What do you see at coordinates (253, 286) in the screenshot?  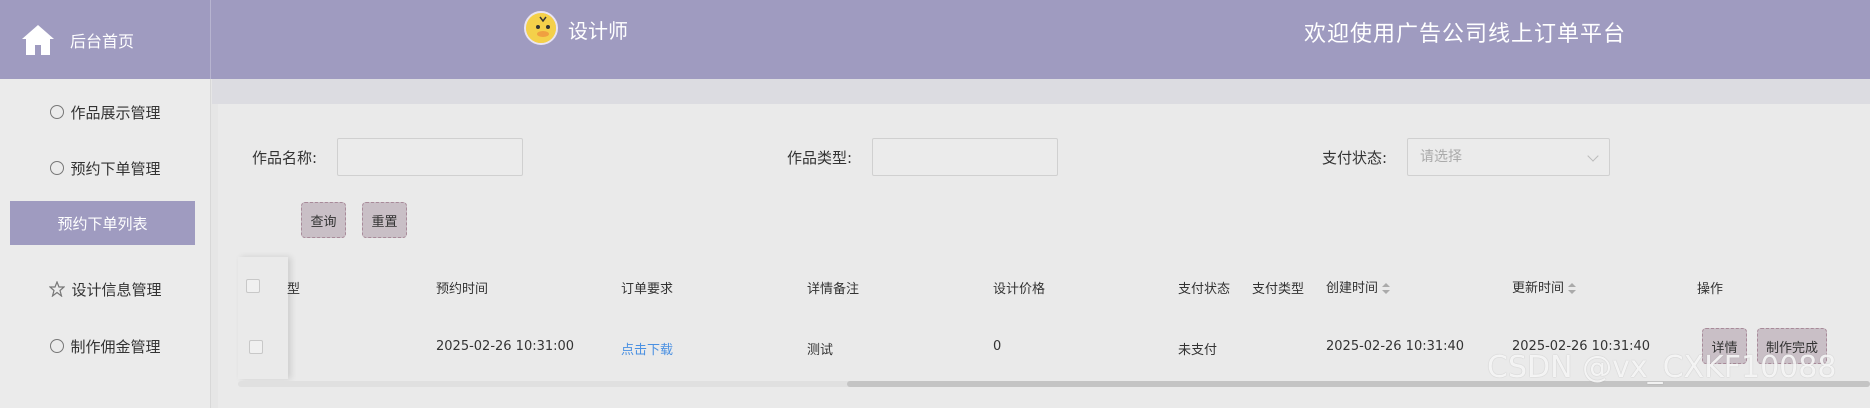 I see `select-all-checkbox` at bounding box center [253, 286].